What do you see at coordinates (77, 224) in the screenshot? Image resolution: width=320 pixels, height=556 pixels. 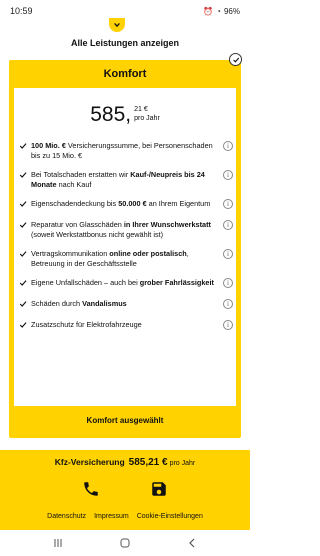 I see `feature-text-part: Reparatur von Glasschäden` at bounding box center [77, 224].